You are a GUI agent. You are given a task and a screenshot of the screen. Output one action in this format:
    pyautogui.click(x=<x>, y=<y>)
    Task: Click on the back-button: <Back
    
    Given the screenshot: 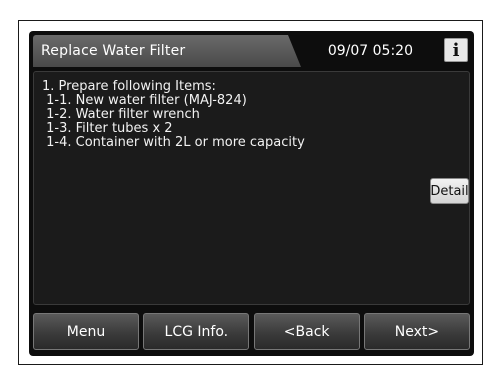 What is the action you would take?
    pyautogui.click(x=306, y=331)
    